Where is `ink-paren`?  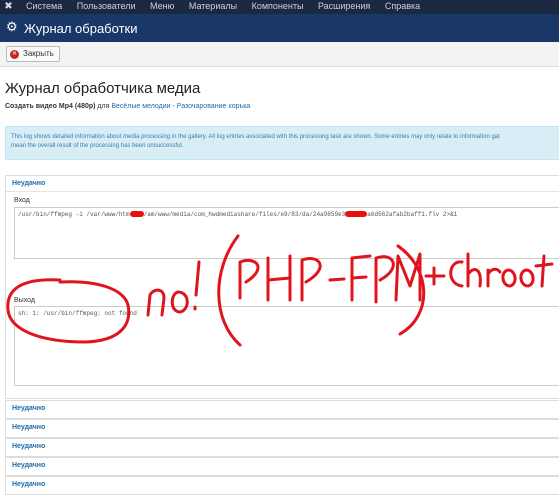 ink-paren is located at coordinates (229, 290).